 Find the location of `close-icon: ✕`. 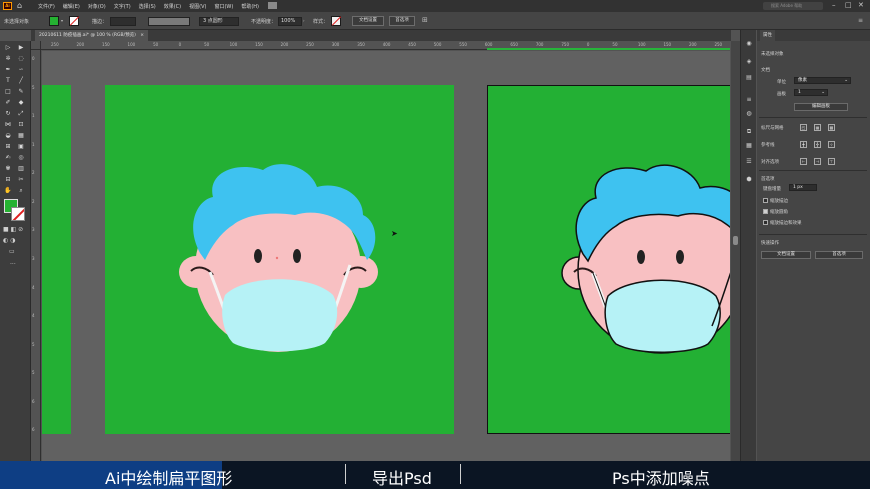

close-icon: ✕ is located at coordinates (861, 5).